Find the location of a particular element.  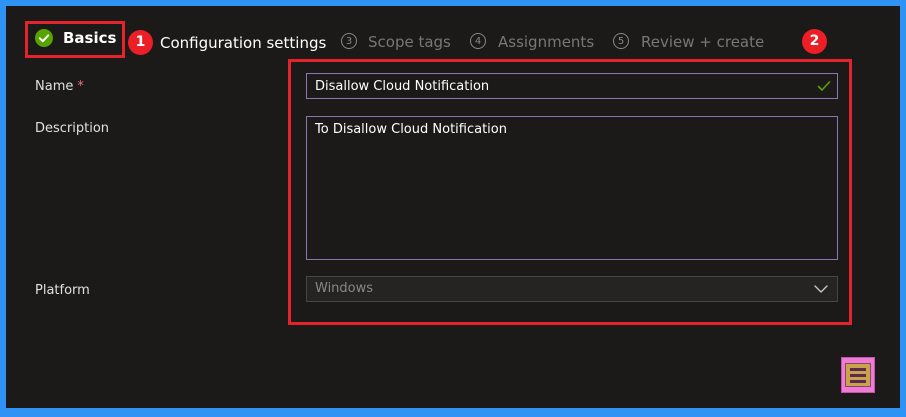

name-input is located at coordinates (572, 86).